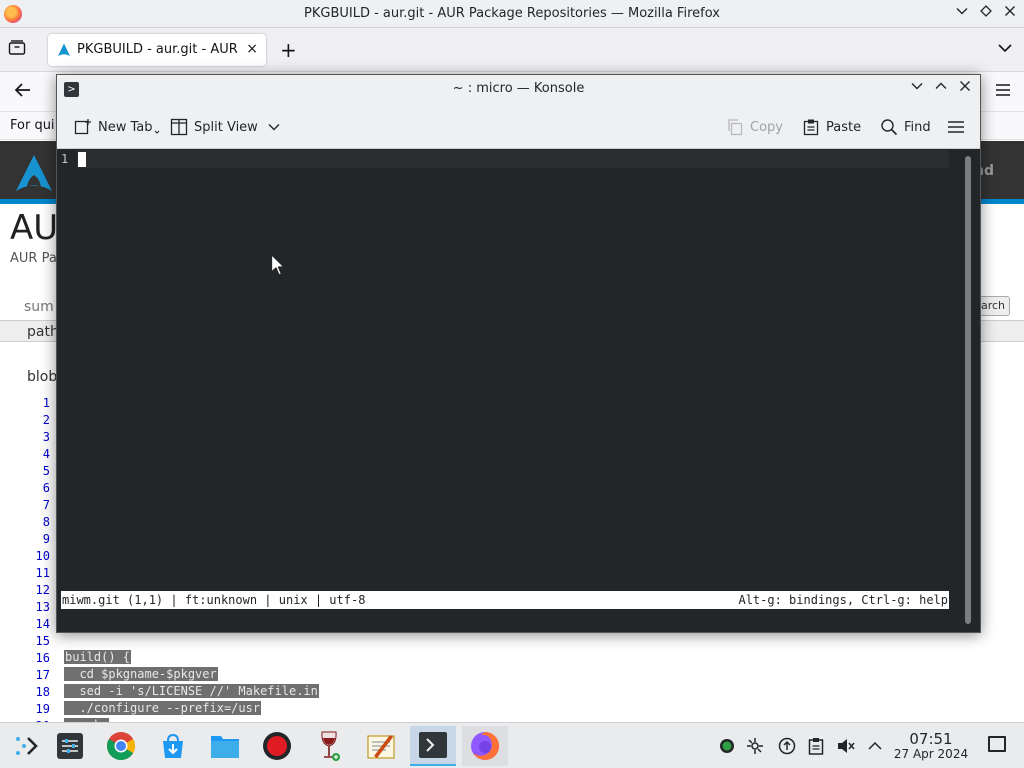 The image size is (1024, 768). What do you see at coordinates (40, 590) in the screenshot?
I see `code-line-number: 12` at bounding box center [40, 590].